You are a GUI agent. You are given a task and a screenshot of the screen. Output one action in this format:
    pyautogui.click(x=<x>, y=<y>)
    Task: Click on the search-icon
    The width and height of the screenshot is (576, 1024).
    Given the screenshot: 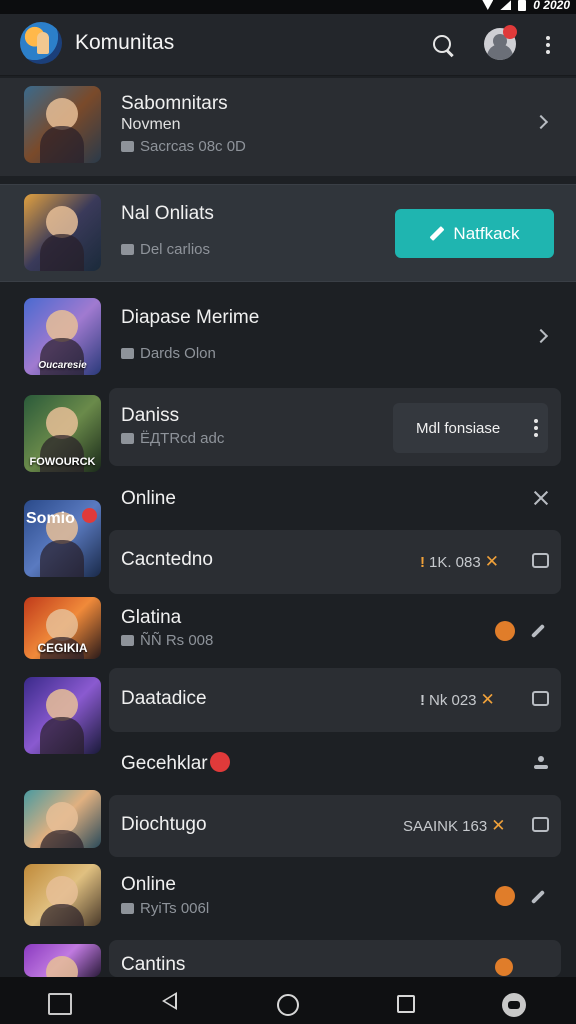 What is the action you would take?
    pyautogui.click(x=444, y=46)
    